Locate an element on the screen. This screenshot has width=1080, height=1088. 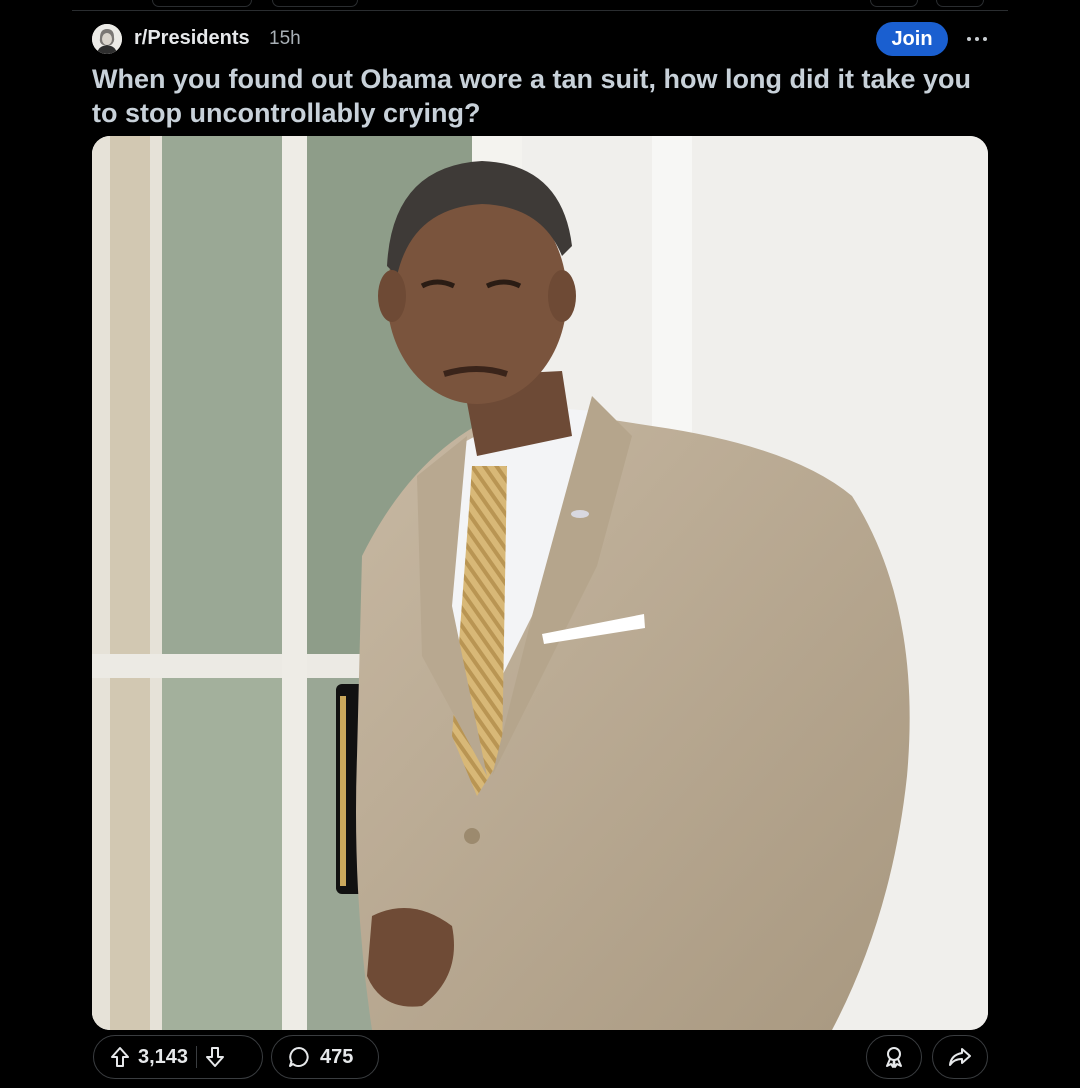
share-icon is located at coordinates (960, 1057).